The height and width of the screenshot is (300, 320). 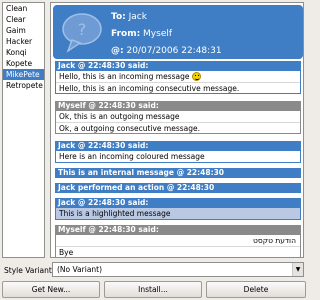 I want to click on style-item-kopete: Kopete, so click(x=23, y=63).